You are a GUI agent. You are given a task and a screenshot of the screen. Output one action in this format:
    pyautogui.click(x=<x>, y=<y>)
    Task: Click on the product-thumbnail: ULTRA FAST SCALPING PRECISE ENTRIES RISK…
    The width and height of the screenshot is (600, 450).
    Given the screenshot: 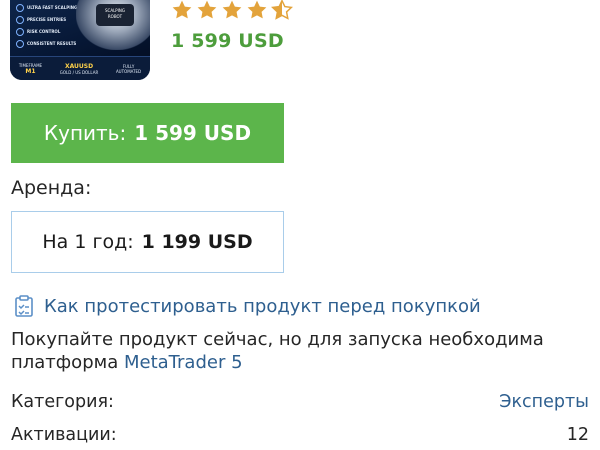 What is the action you would take?
    pyautogui.click(x=80, y=40)
    